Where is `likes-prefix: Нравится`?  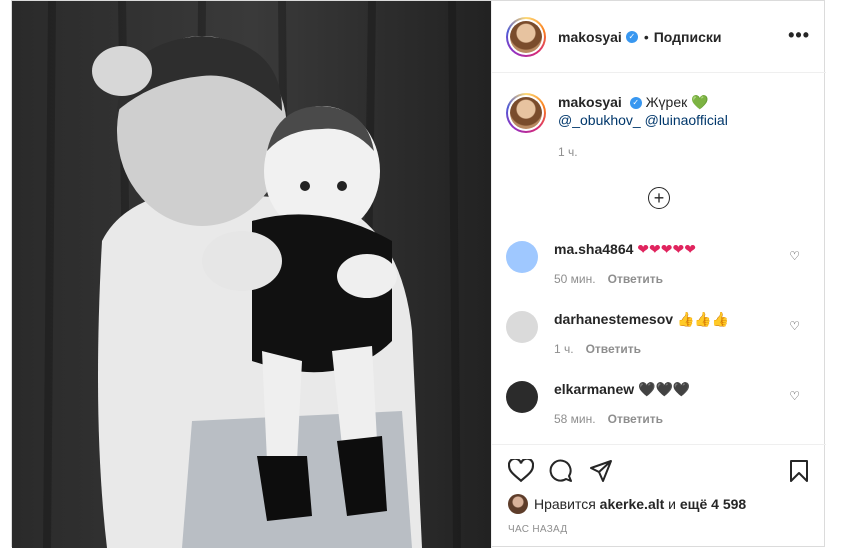 likes-prefix: Нравится is located at coordinates (565, 504).